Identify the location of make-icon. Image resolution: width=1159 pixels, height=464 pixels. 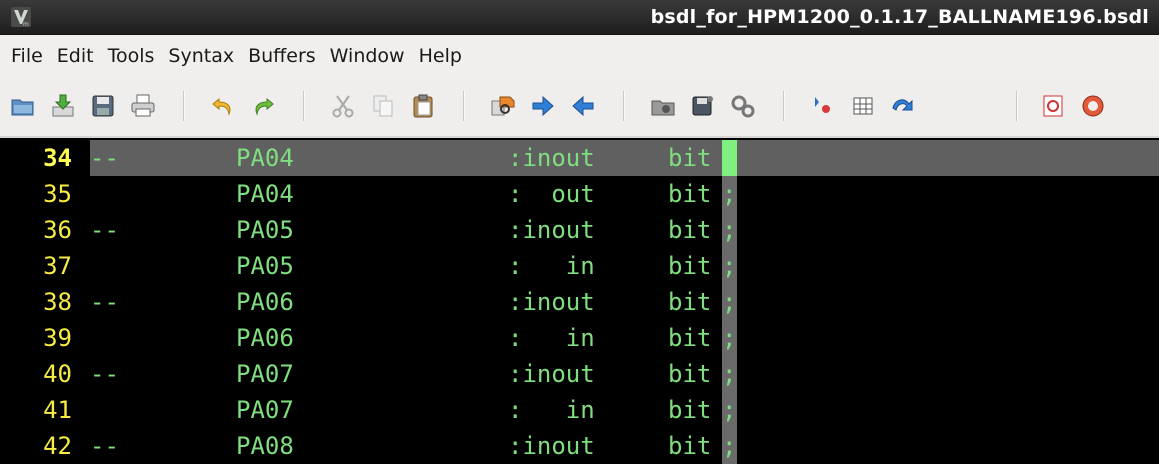
(823, 106).